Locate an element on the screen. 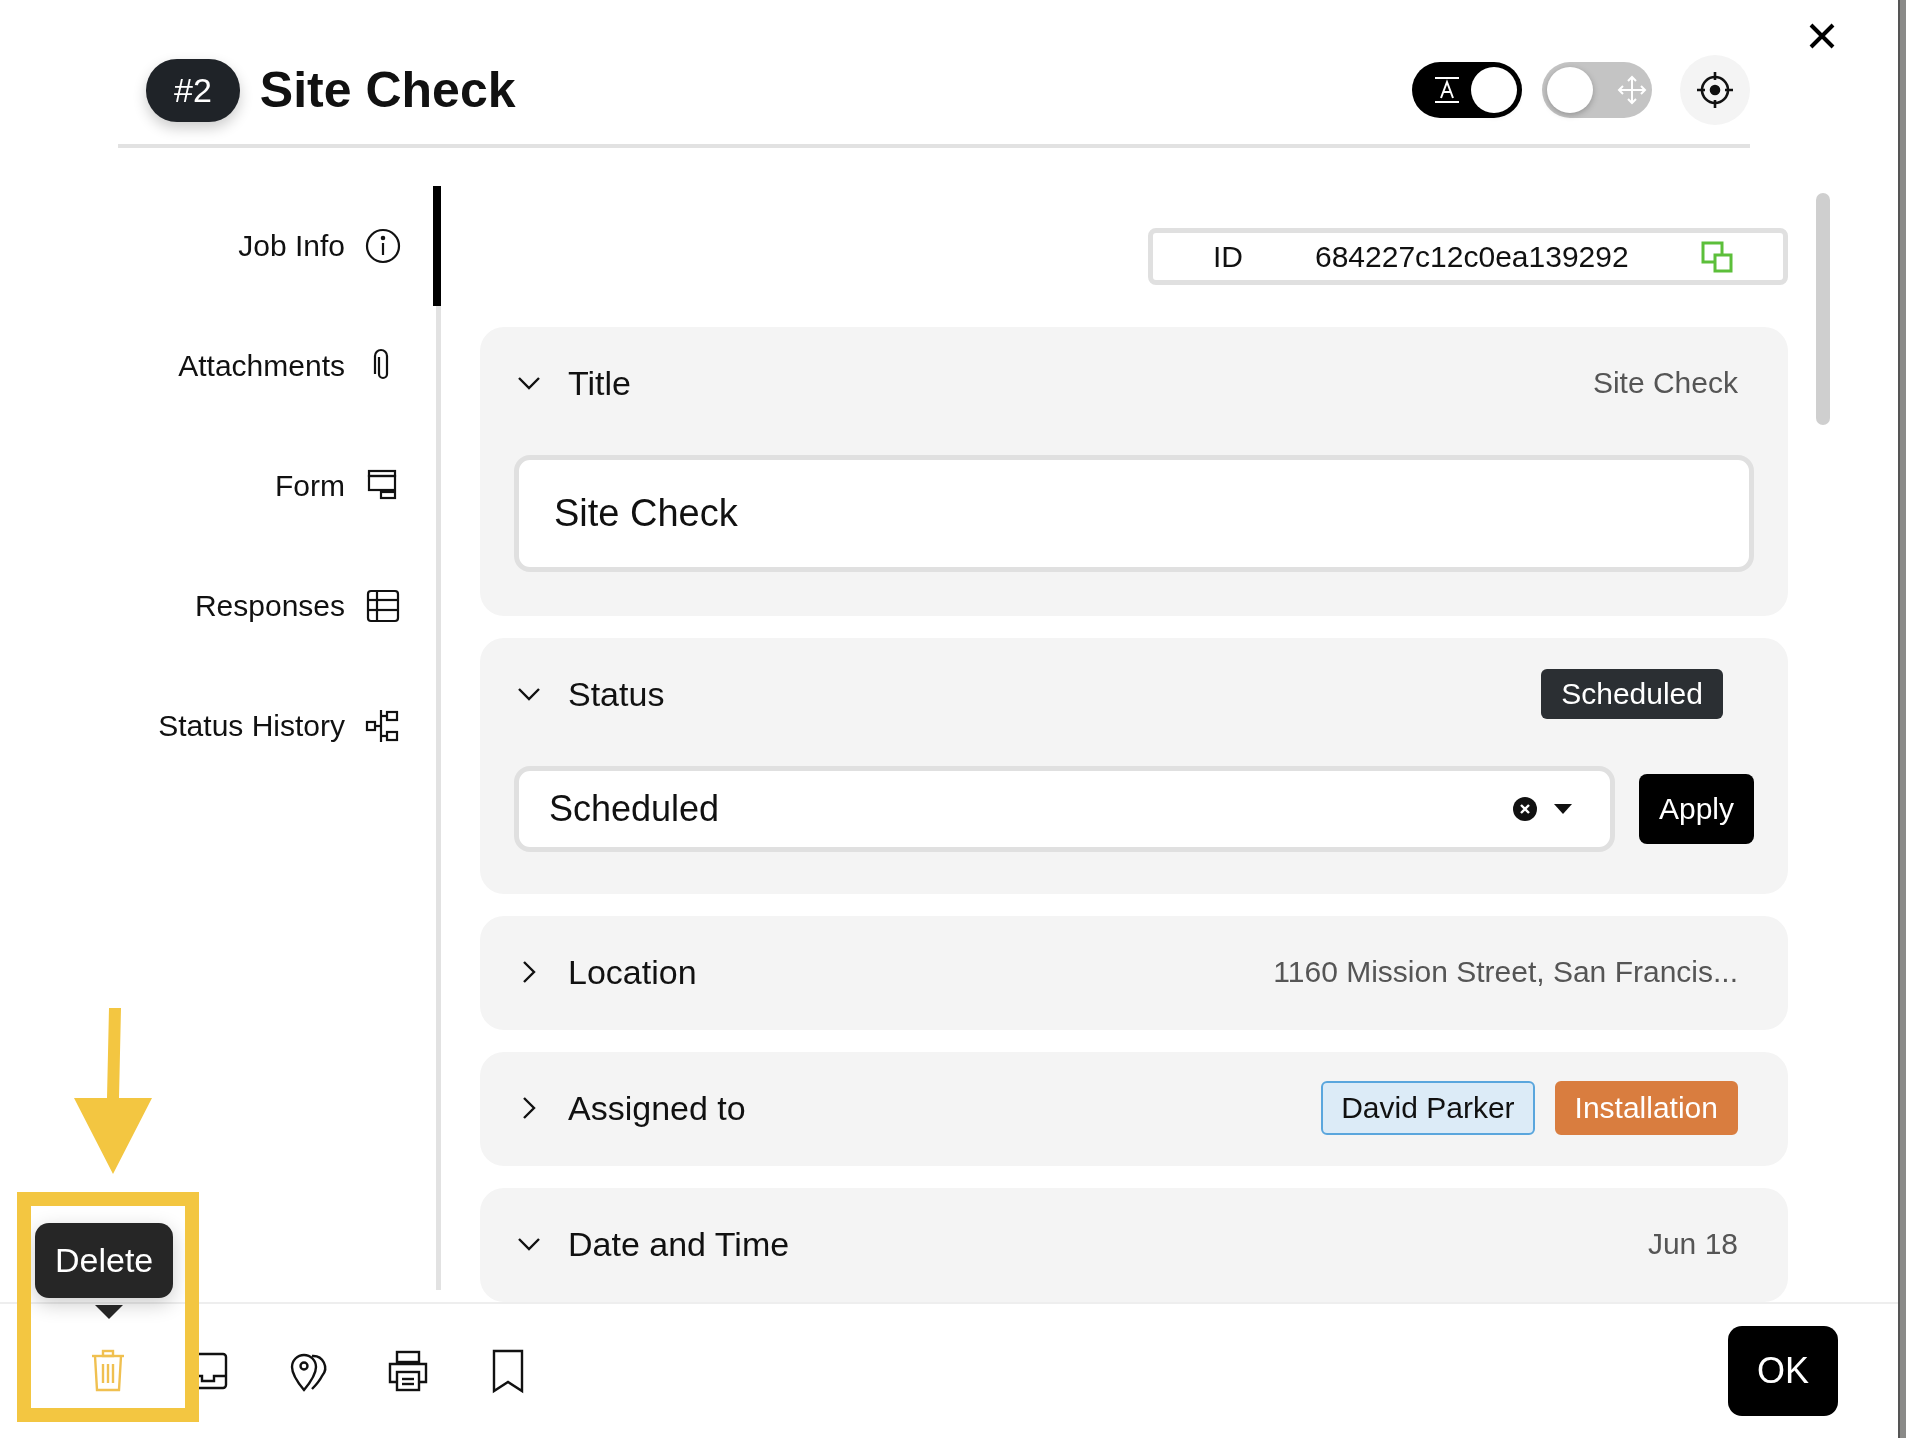 This screenshot has height=1438, width=1906. move-icon is located at coordinates (1632, 90).